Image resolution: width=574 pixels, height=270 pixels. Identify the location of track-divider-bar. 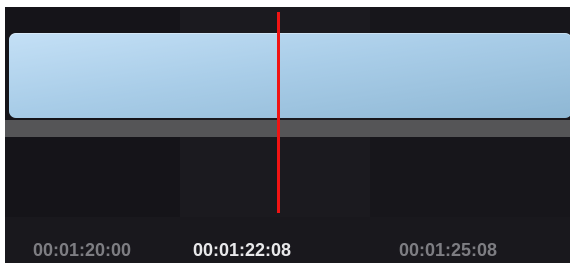
(287, 128).